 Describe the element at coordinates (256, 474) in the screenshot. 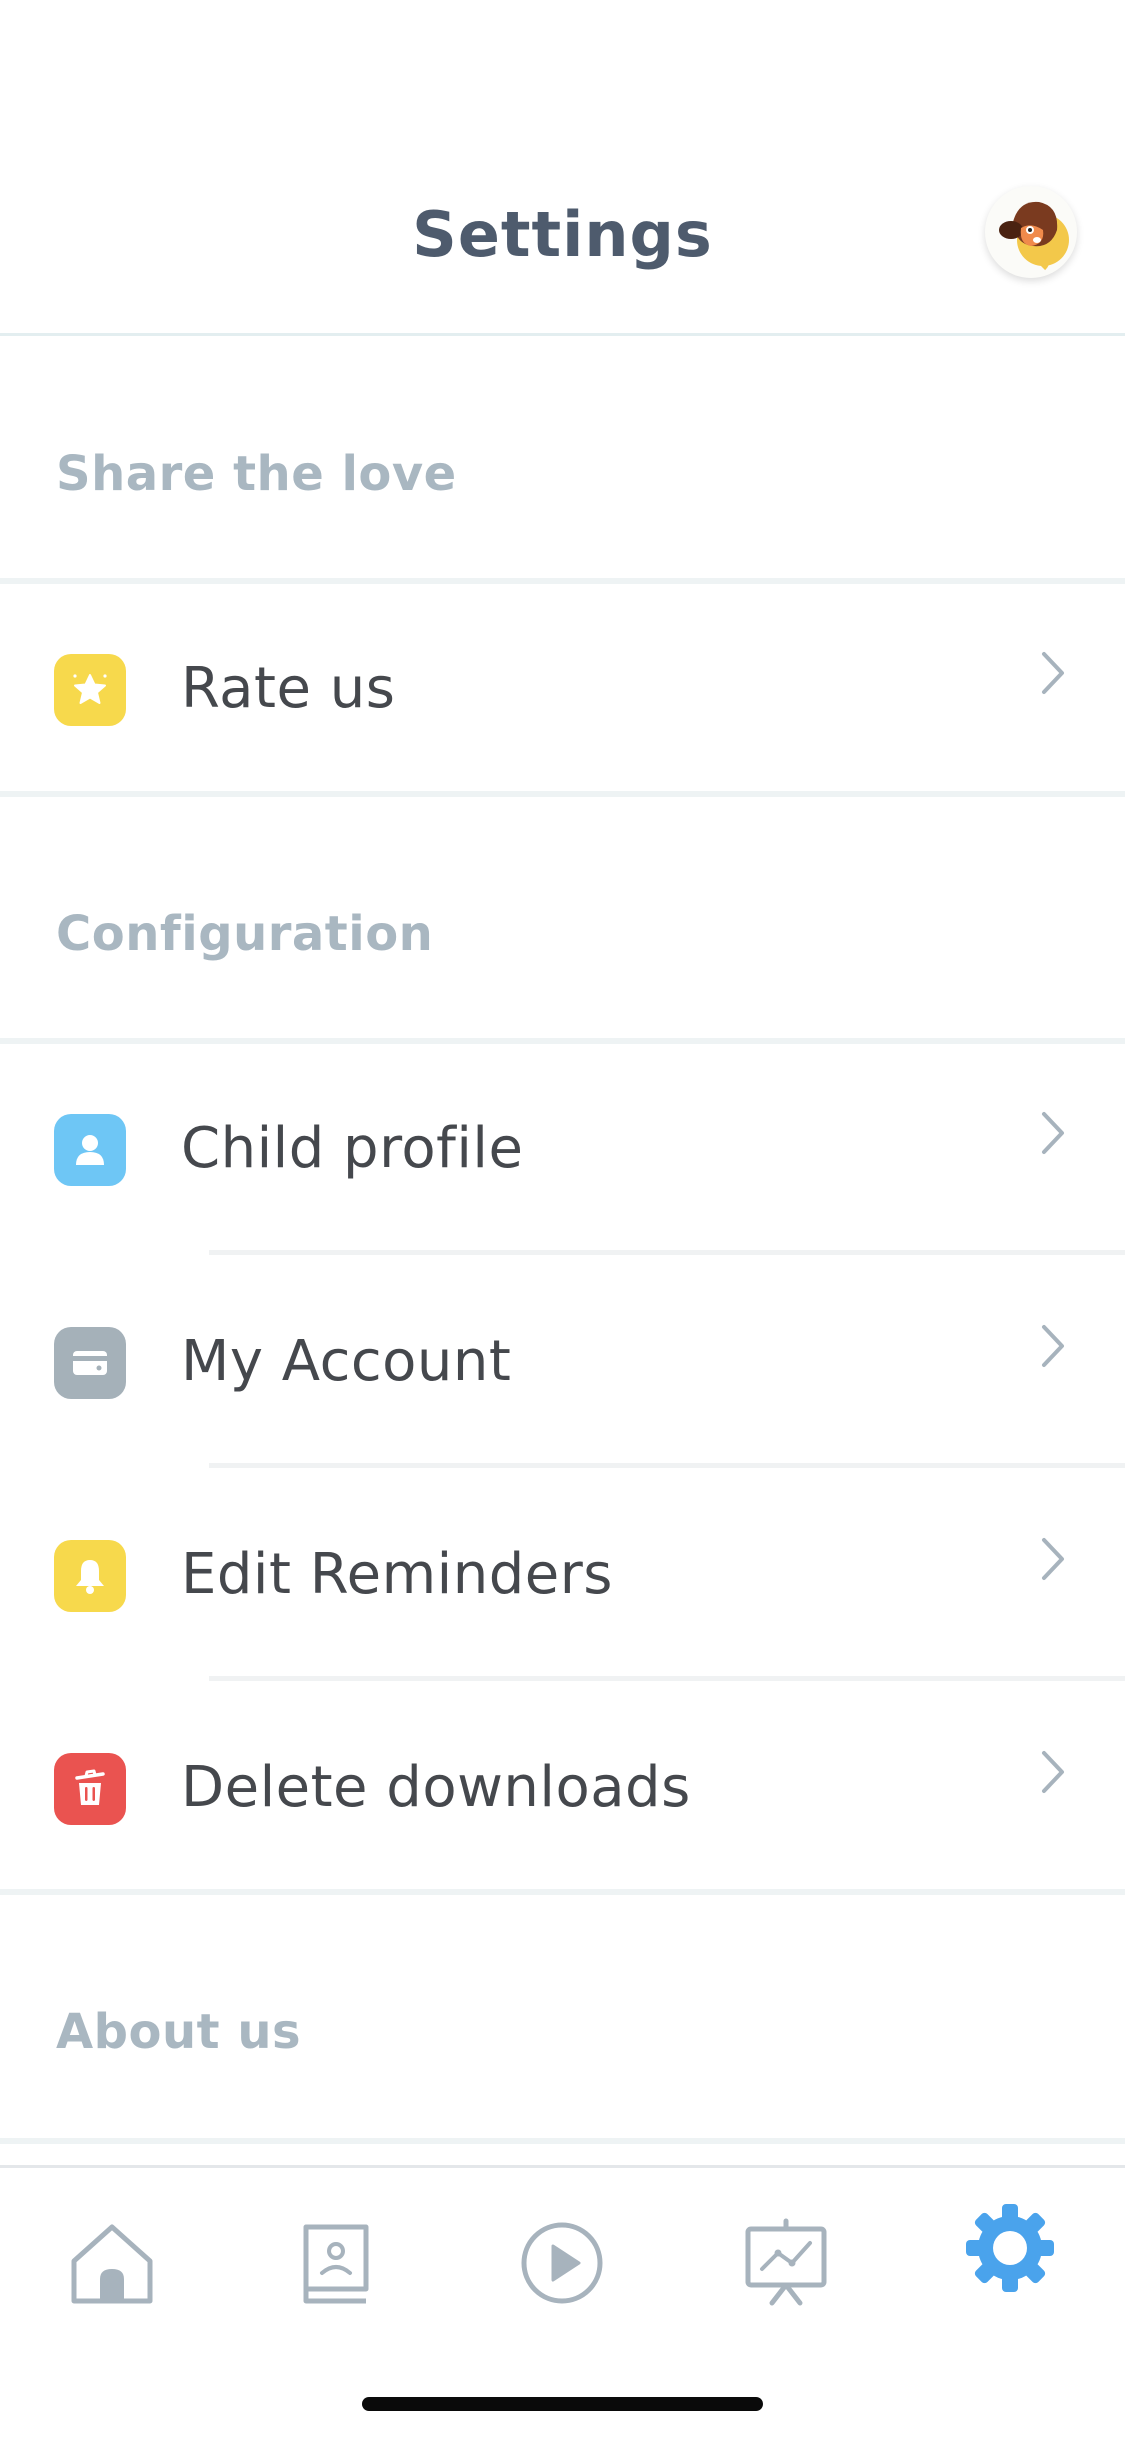

I see `section-title-share: Share the love` at that location.